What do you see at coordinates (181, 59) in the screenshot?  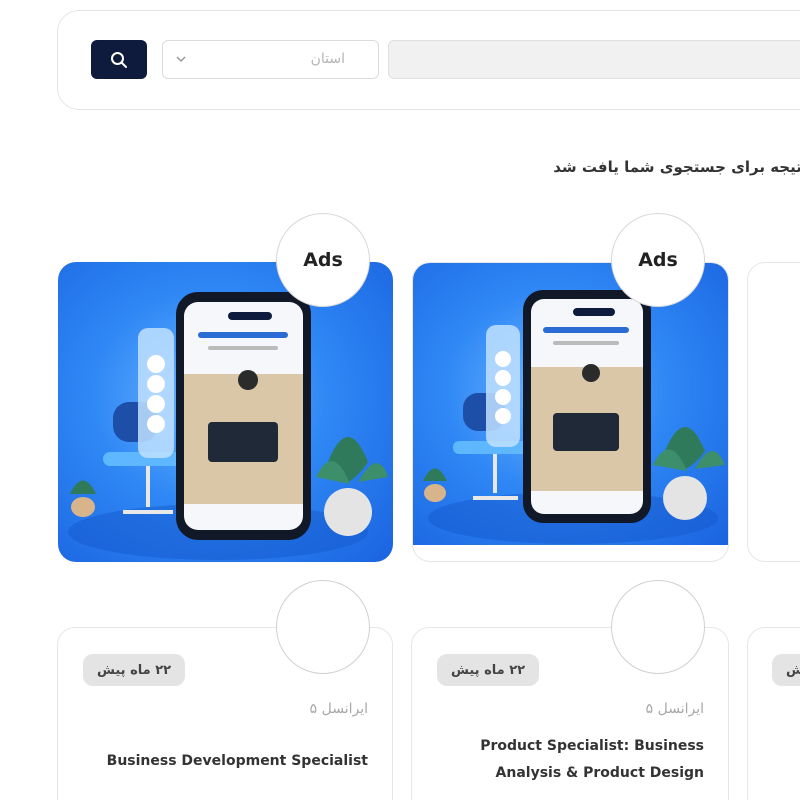 I see `chevron-down-icon` at bounding box center [181, 59].